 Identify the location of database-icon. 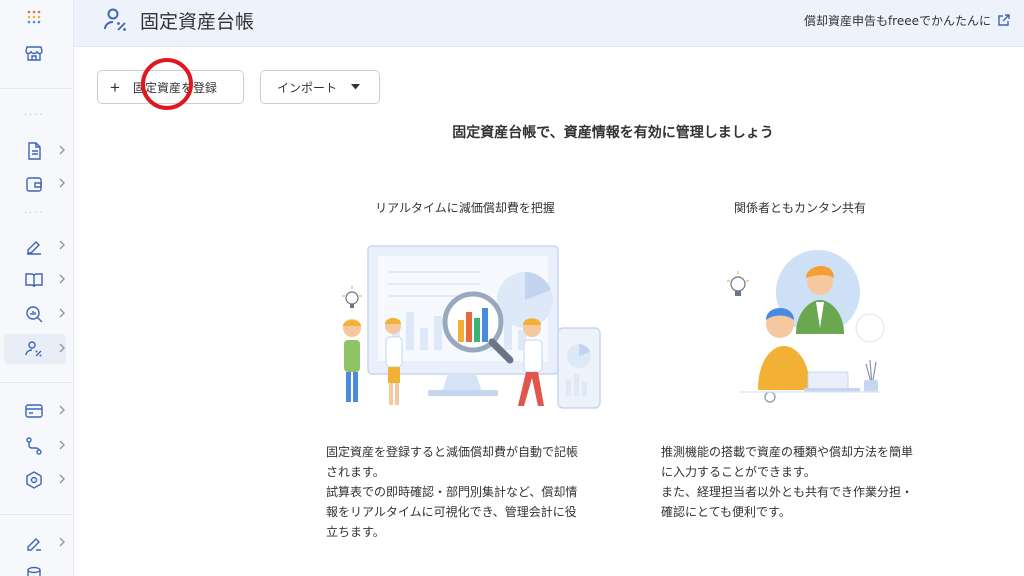
(34, 571).